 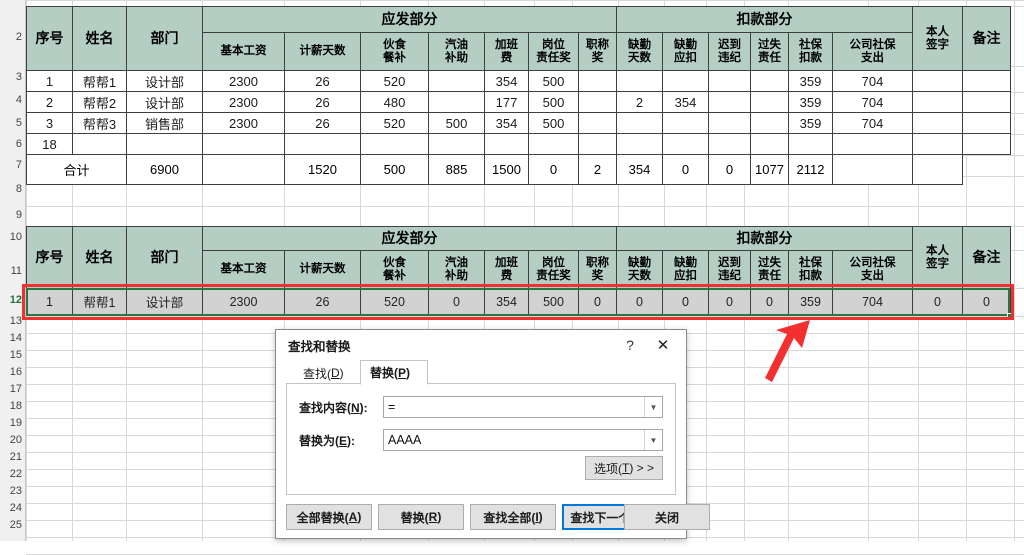 I want to click on cell-r2-c12, so click(x=730, y=123).